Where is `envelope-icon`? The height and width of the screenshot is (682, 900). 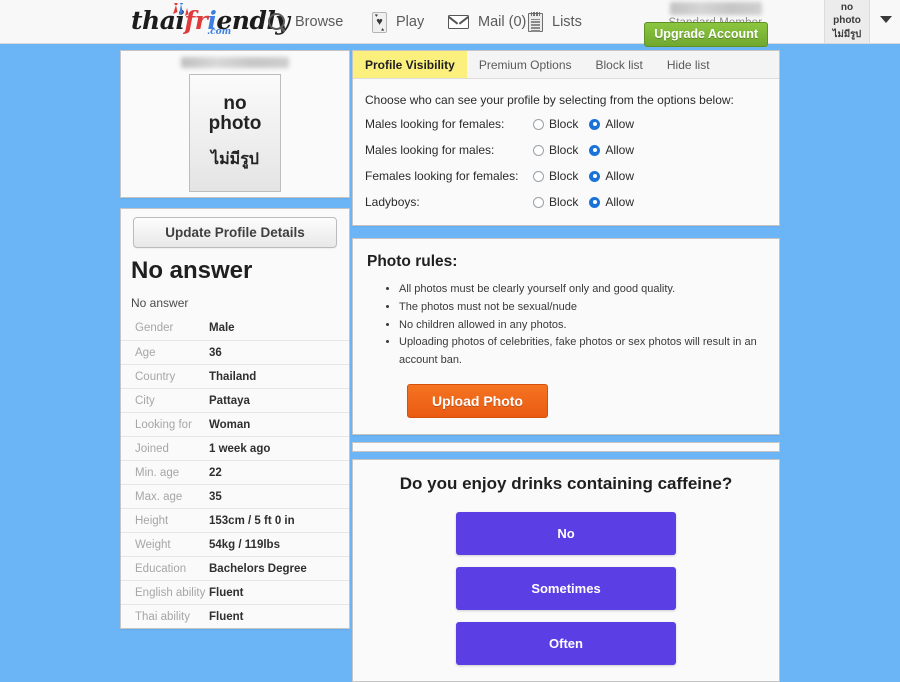
envelope-icon is located at coordinates (458, 22).